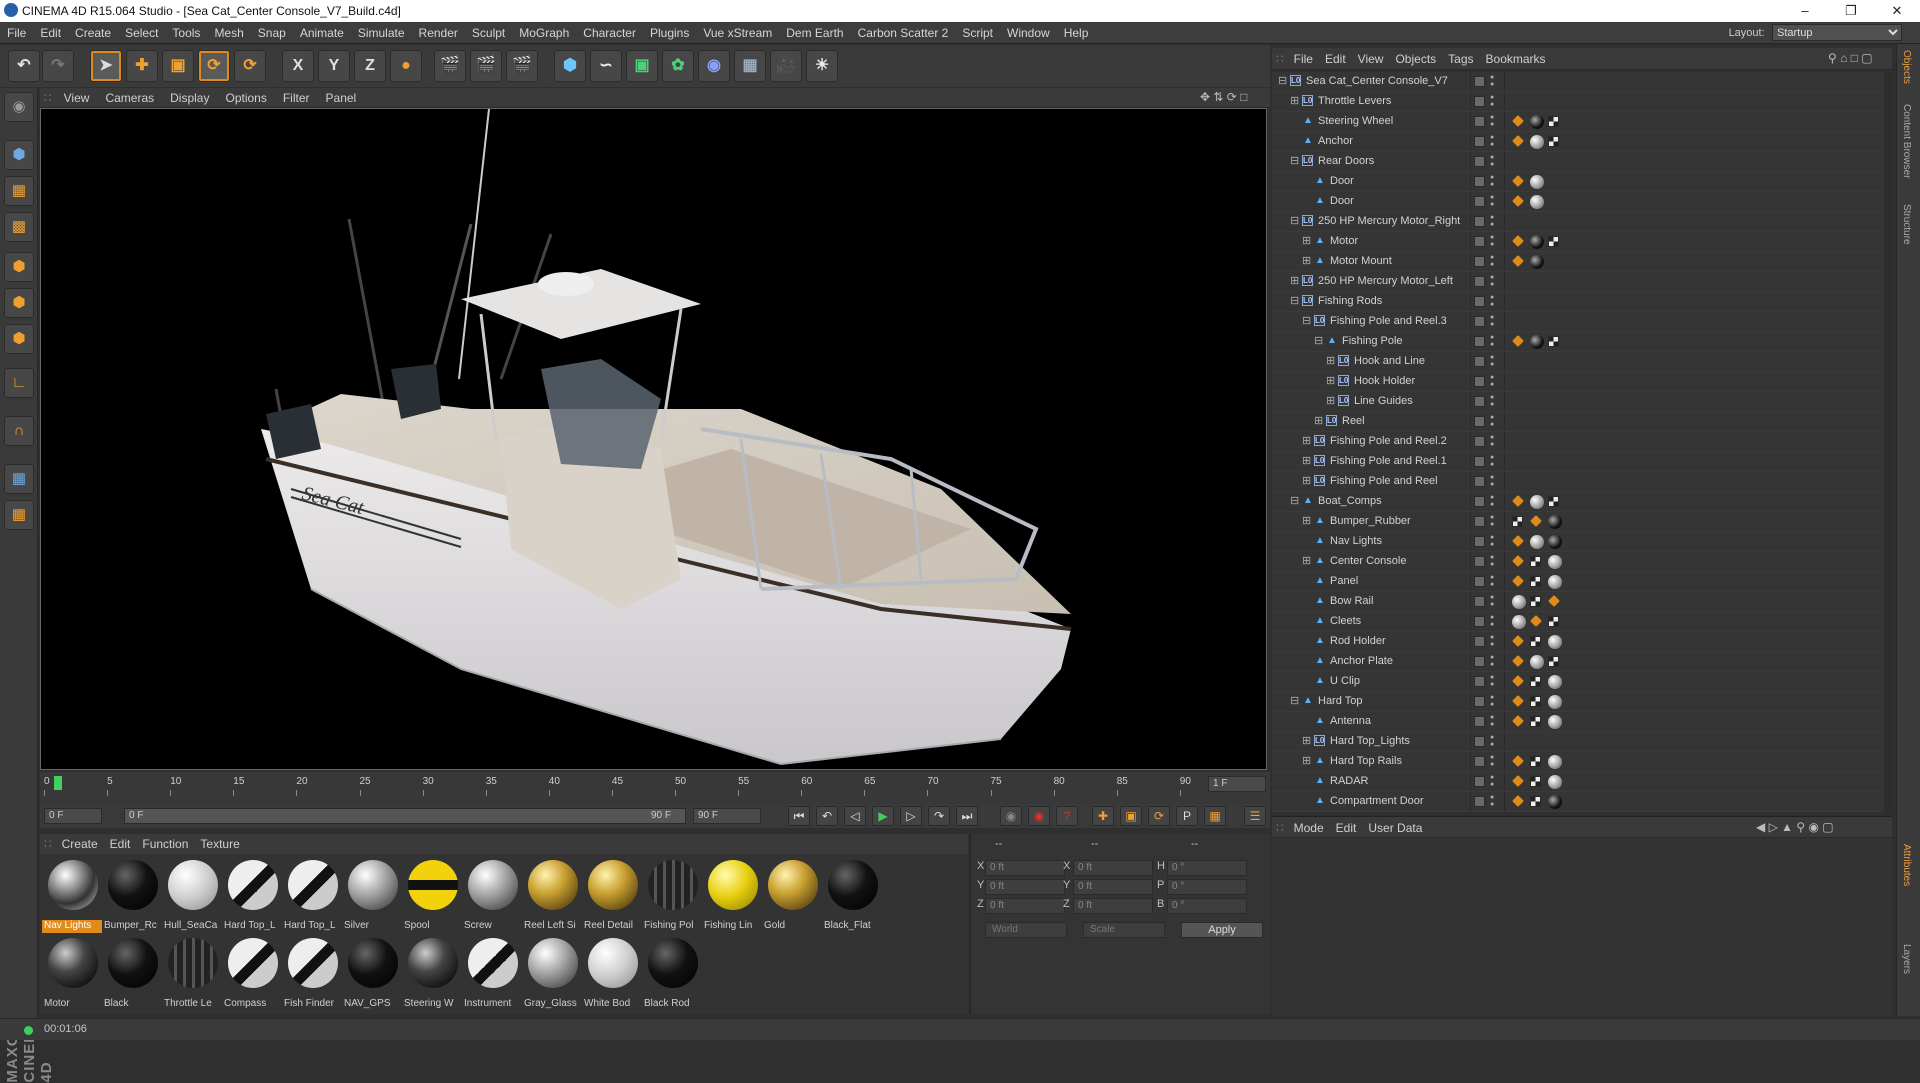 Image resolution: width=1920 pixels, height=1083 pixels. I want to click on recent-tool-icon: ⟳, so click(250, 66).